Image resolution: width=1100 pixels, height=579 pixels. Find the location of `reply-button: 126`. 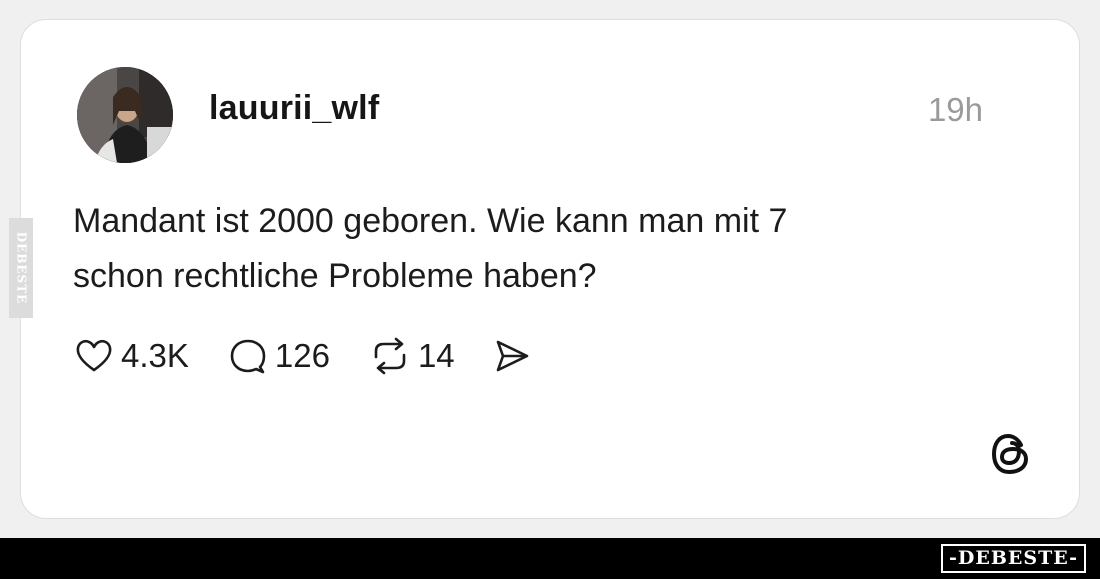

reply-button: 126 is located at coordinates (279, 356).